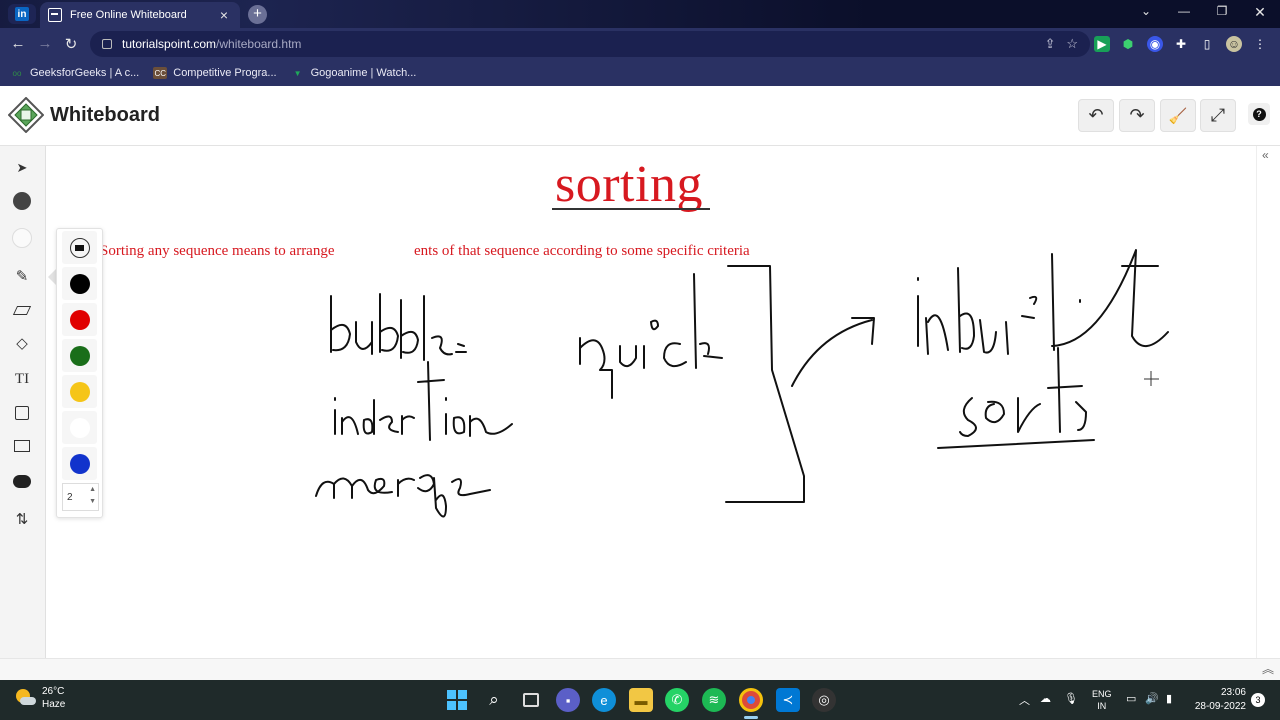 This screenshot has width=1280, height=720. What do you see at coordinates (22, 481) in the screenshot?
I see `chat-tool-button` at bounding box center [22, 481].